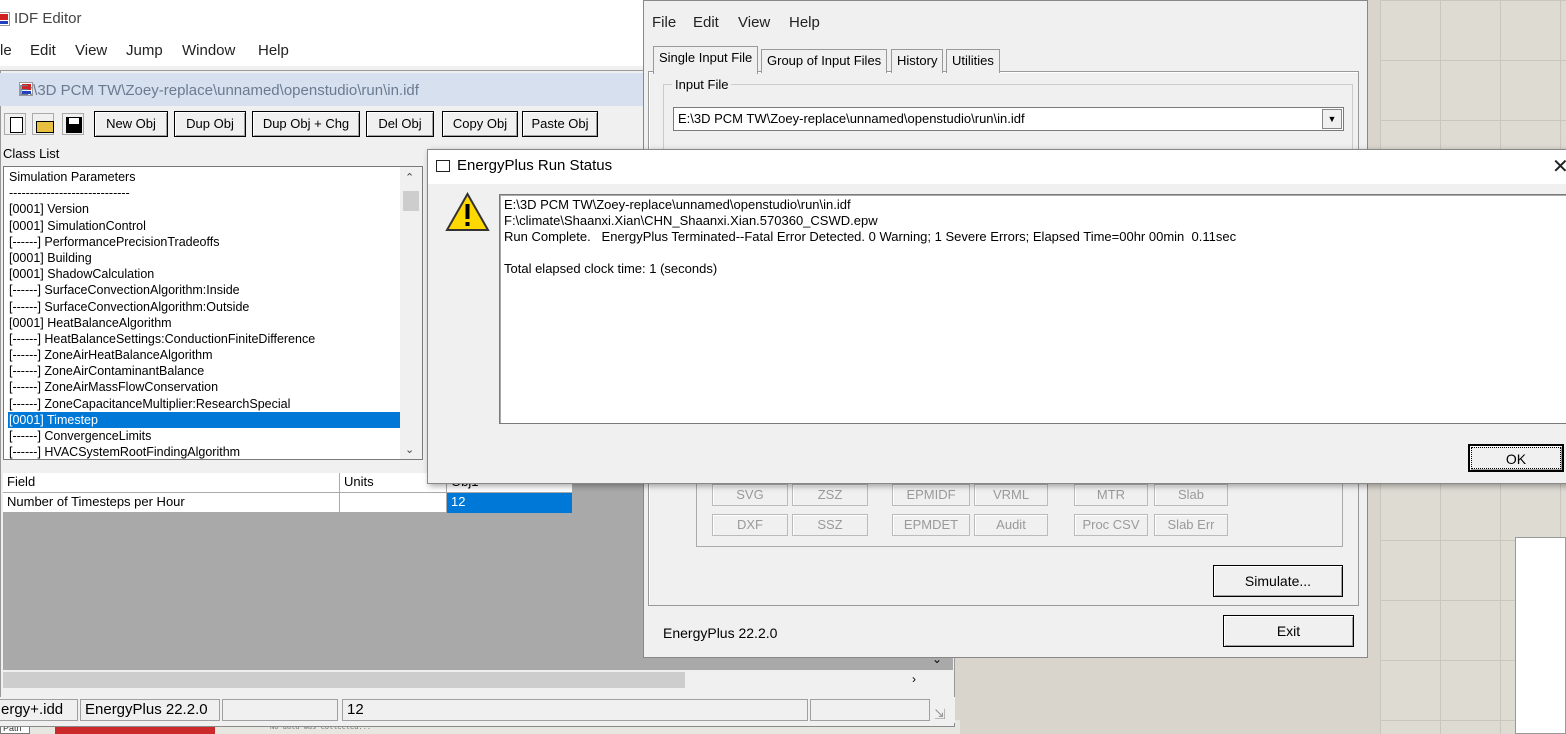 The height and width of the screenshot is (734, 1566). Describe the element at coordinates (830, 525) in the screenshot. I see `ssz-button: SSZ` at that location.